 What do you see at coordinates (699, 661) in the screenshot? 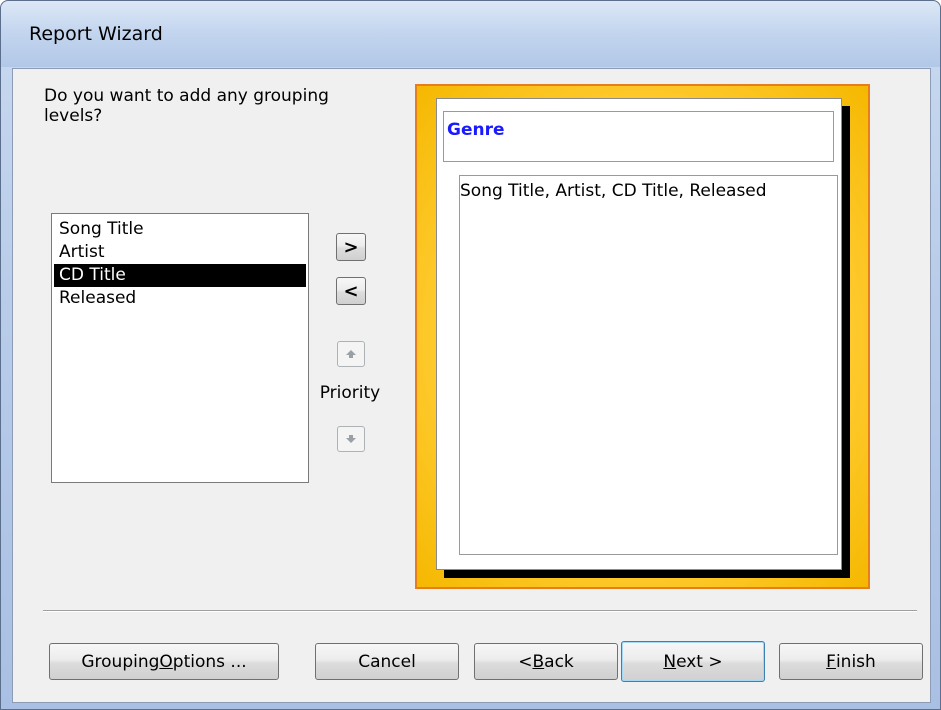
I see `next-label-post: ext >` at bounding box center [699, 661].